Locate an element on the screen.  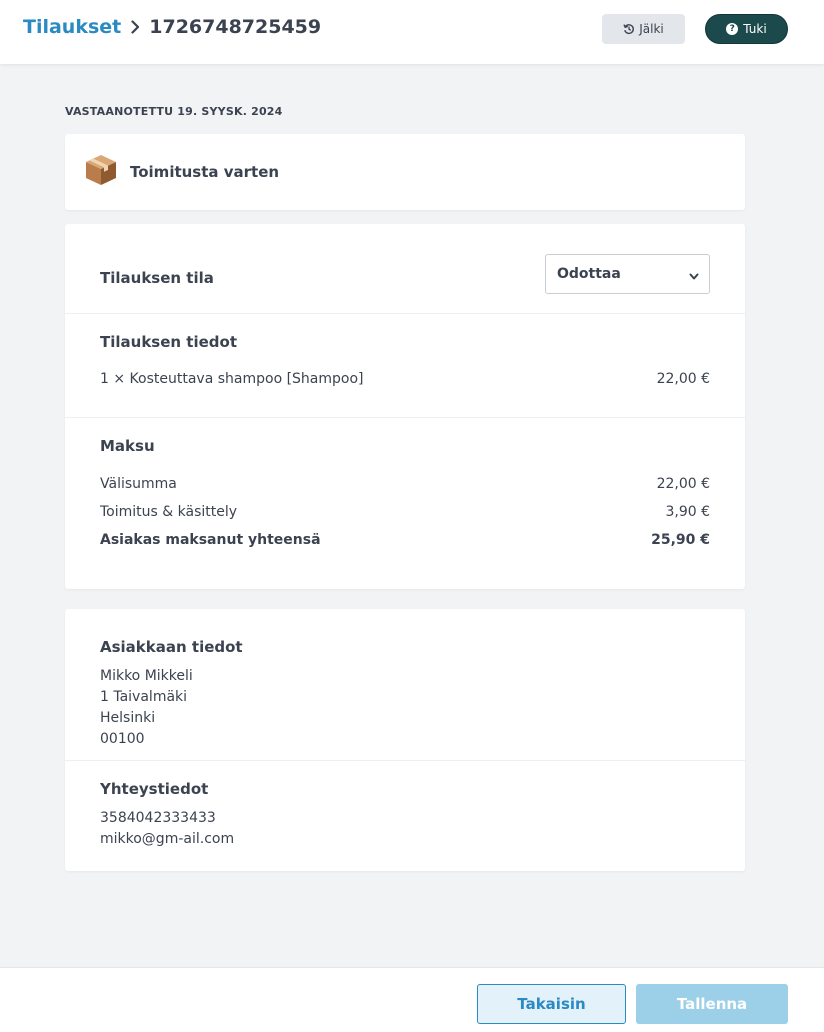
bottom-action-bar: Takaisin Tallenna is located at coordinates (412, 999).